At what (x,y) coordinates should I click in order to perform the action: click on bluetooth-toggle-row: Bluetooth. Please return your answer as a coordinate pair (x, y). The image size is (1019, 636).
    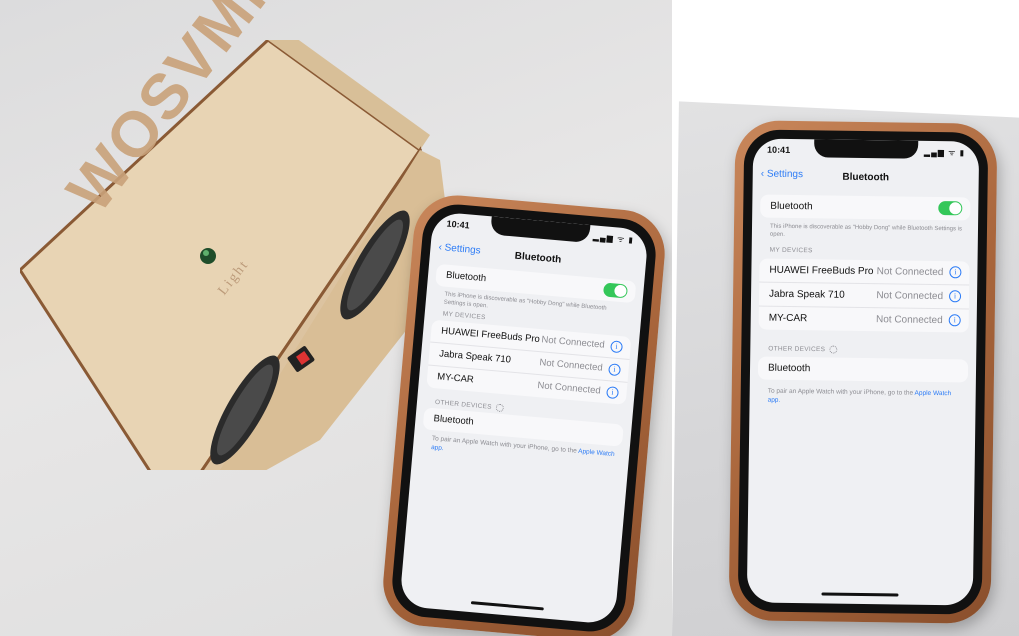
    Looking at the image, I should click on (865, 208).